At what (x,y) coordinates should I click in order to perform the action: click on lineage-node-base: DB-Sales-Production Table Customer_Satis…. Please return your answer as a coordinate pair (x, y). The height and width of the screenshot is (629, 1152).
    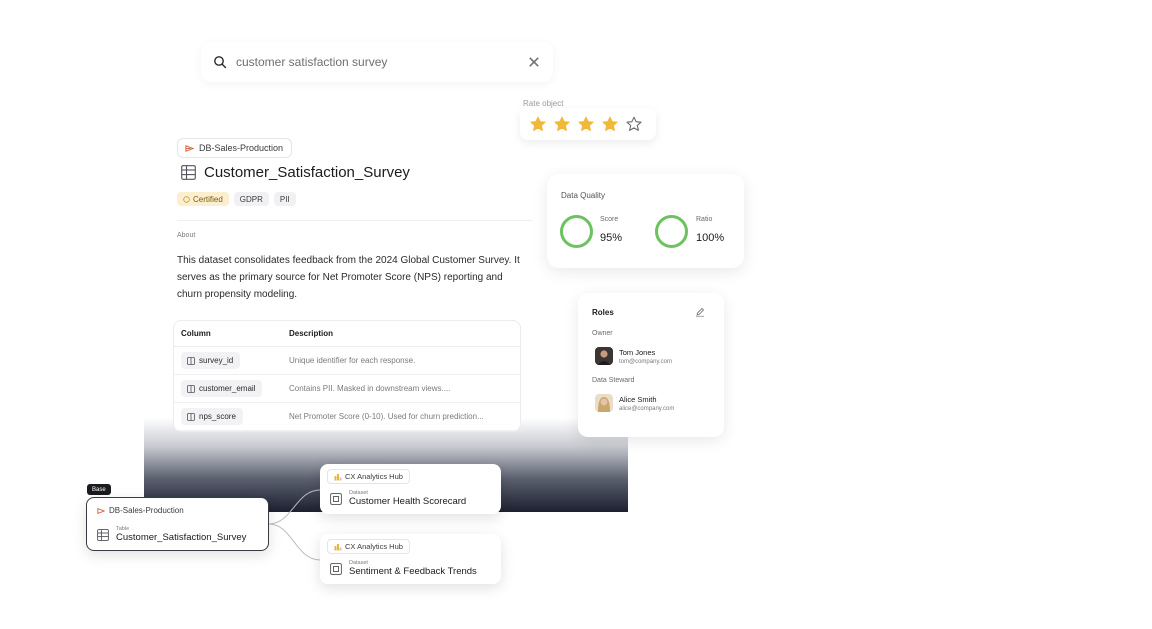
    Looking at the image, I should click on (177, 524).